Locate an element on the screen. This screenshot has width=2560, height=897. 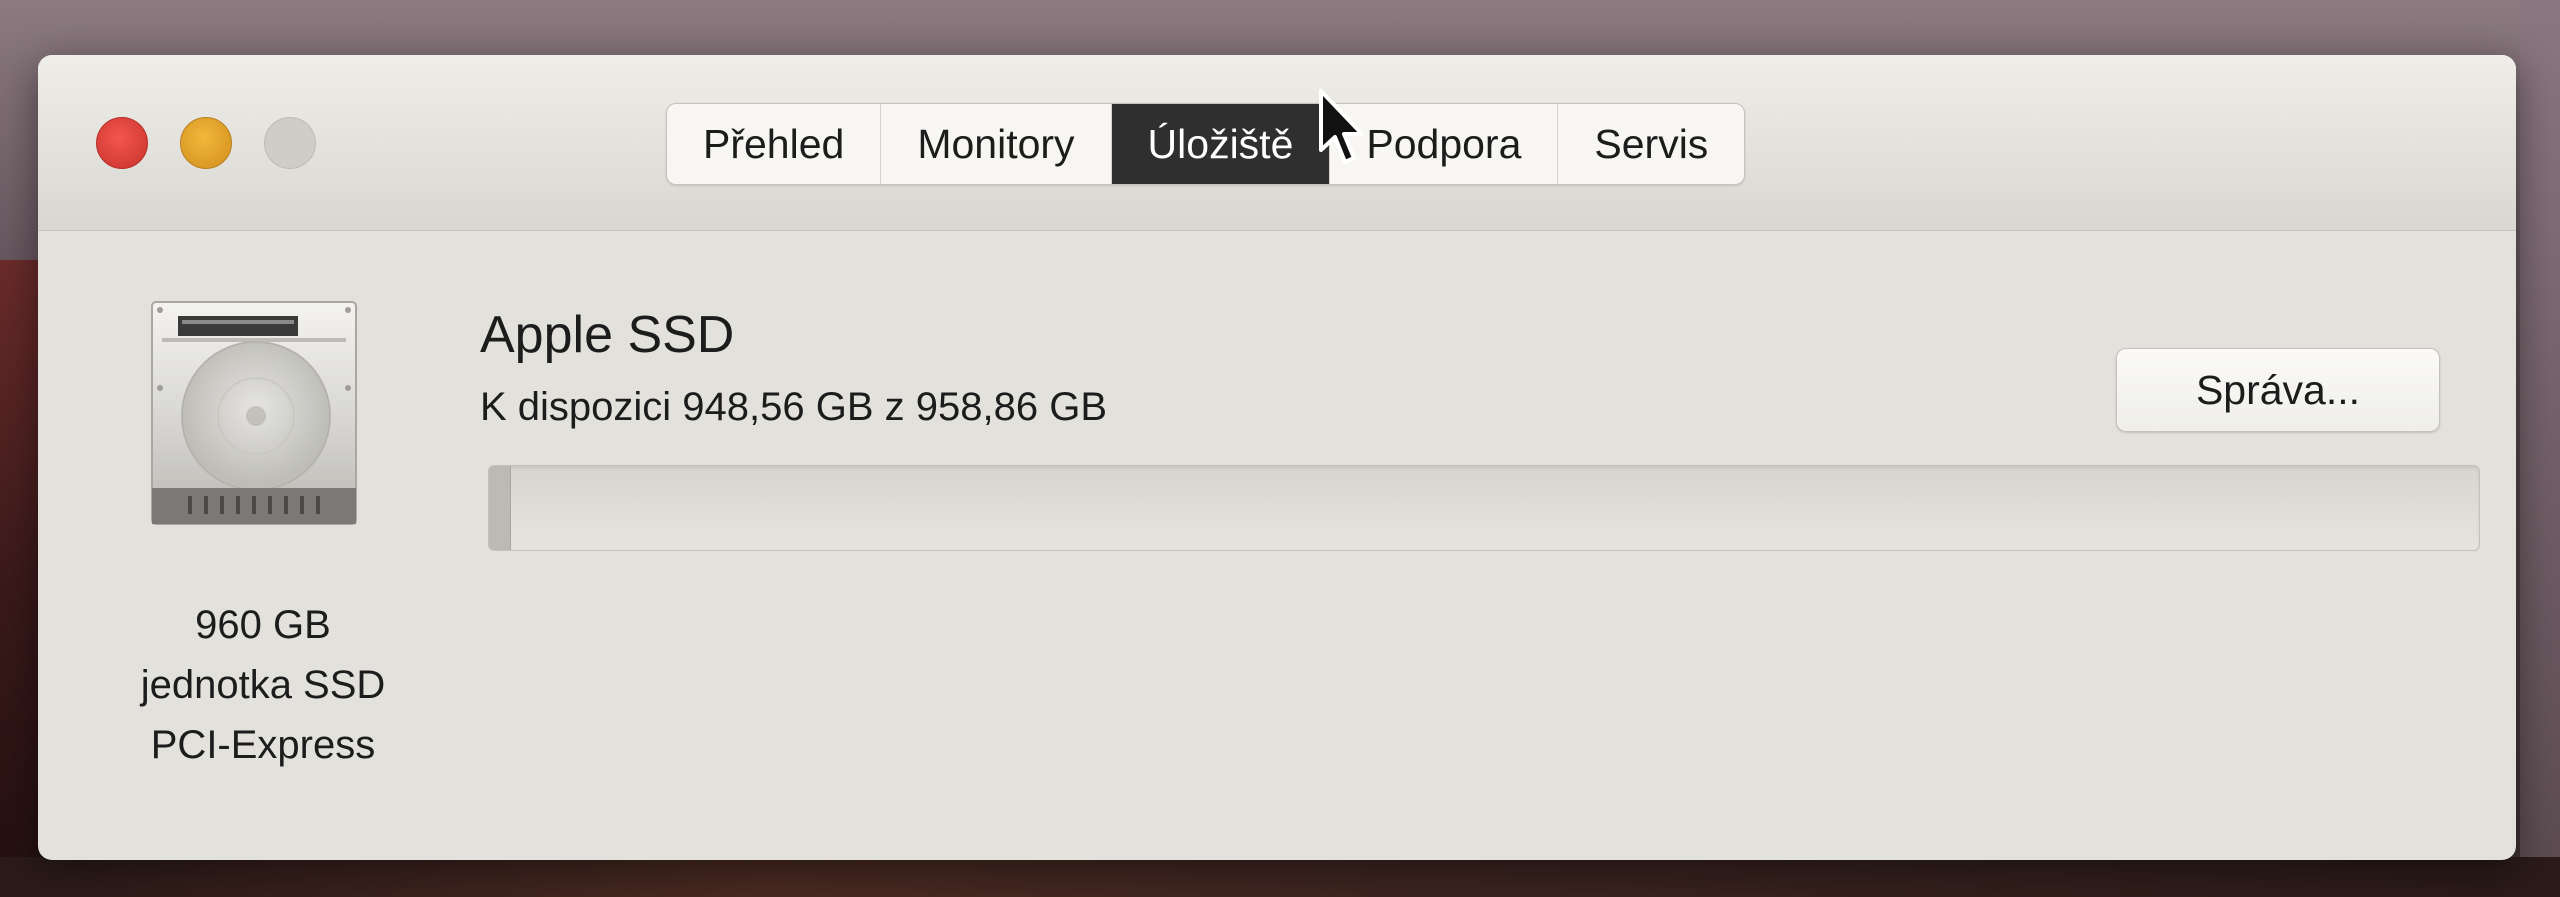
drive-available-space: K dispozici 948,56 GB z 958,86 GB is located at coordinates (794, 407).